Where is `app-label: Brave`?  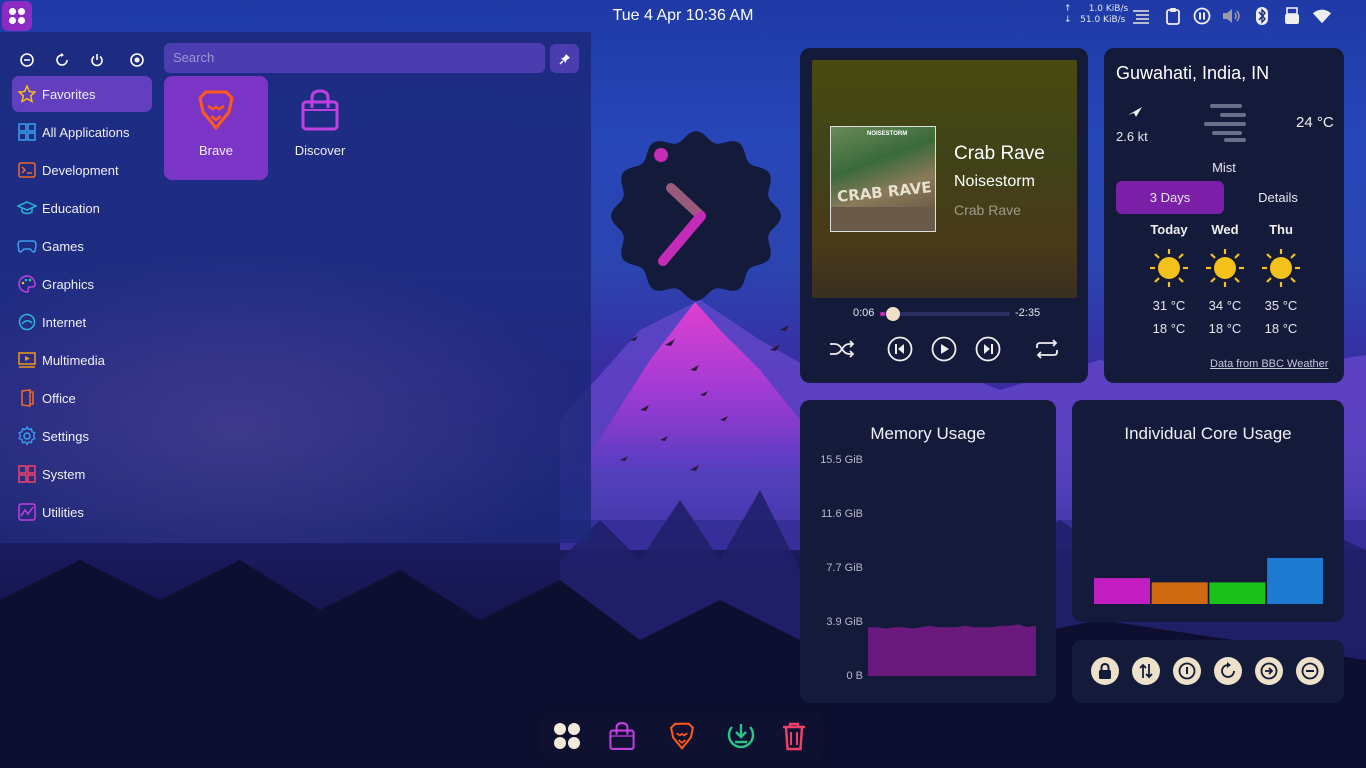 app-label: Brave is located at coordinates (216, 150).